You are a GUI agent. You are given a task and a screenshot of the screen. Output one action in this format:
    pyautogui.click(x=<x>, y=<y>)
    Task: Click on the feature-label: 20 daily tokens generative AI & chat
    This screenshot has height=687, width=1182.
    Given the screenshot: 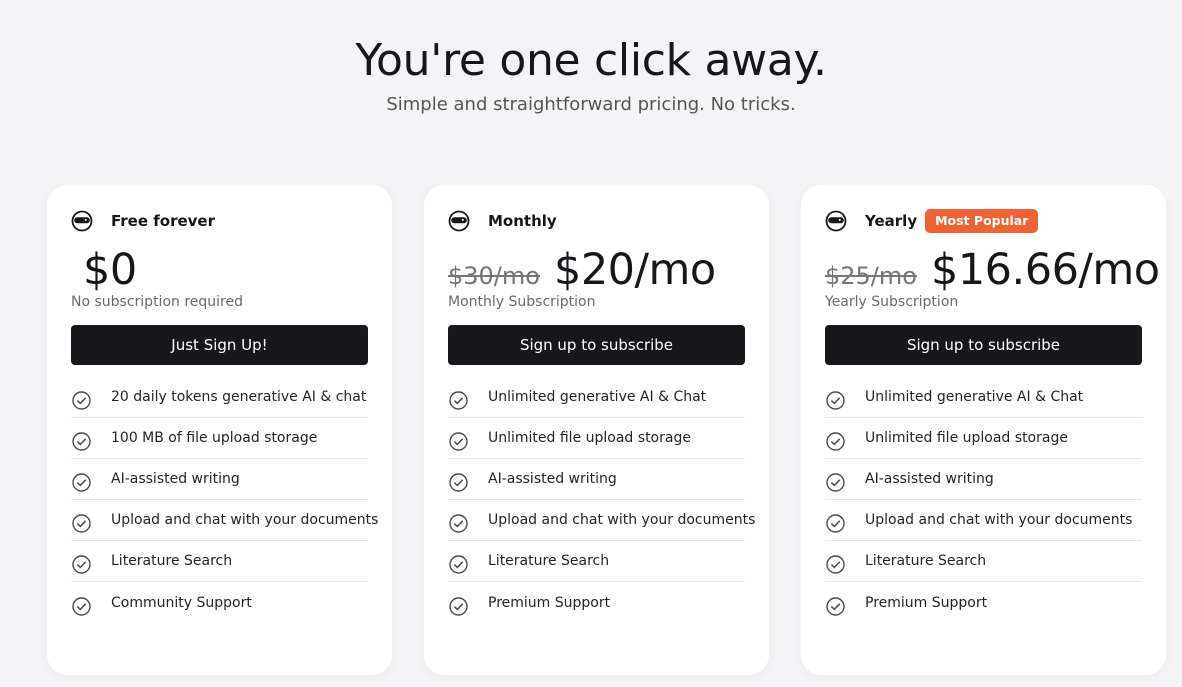 What is the action you would take?
    pyautogui.click(x=239, y=397)
    